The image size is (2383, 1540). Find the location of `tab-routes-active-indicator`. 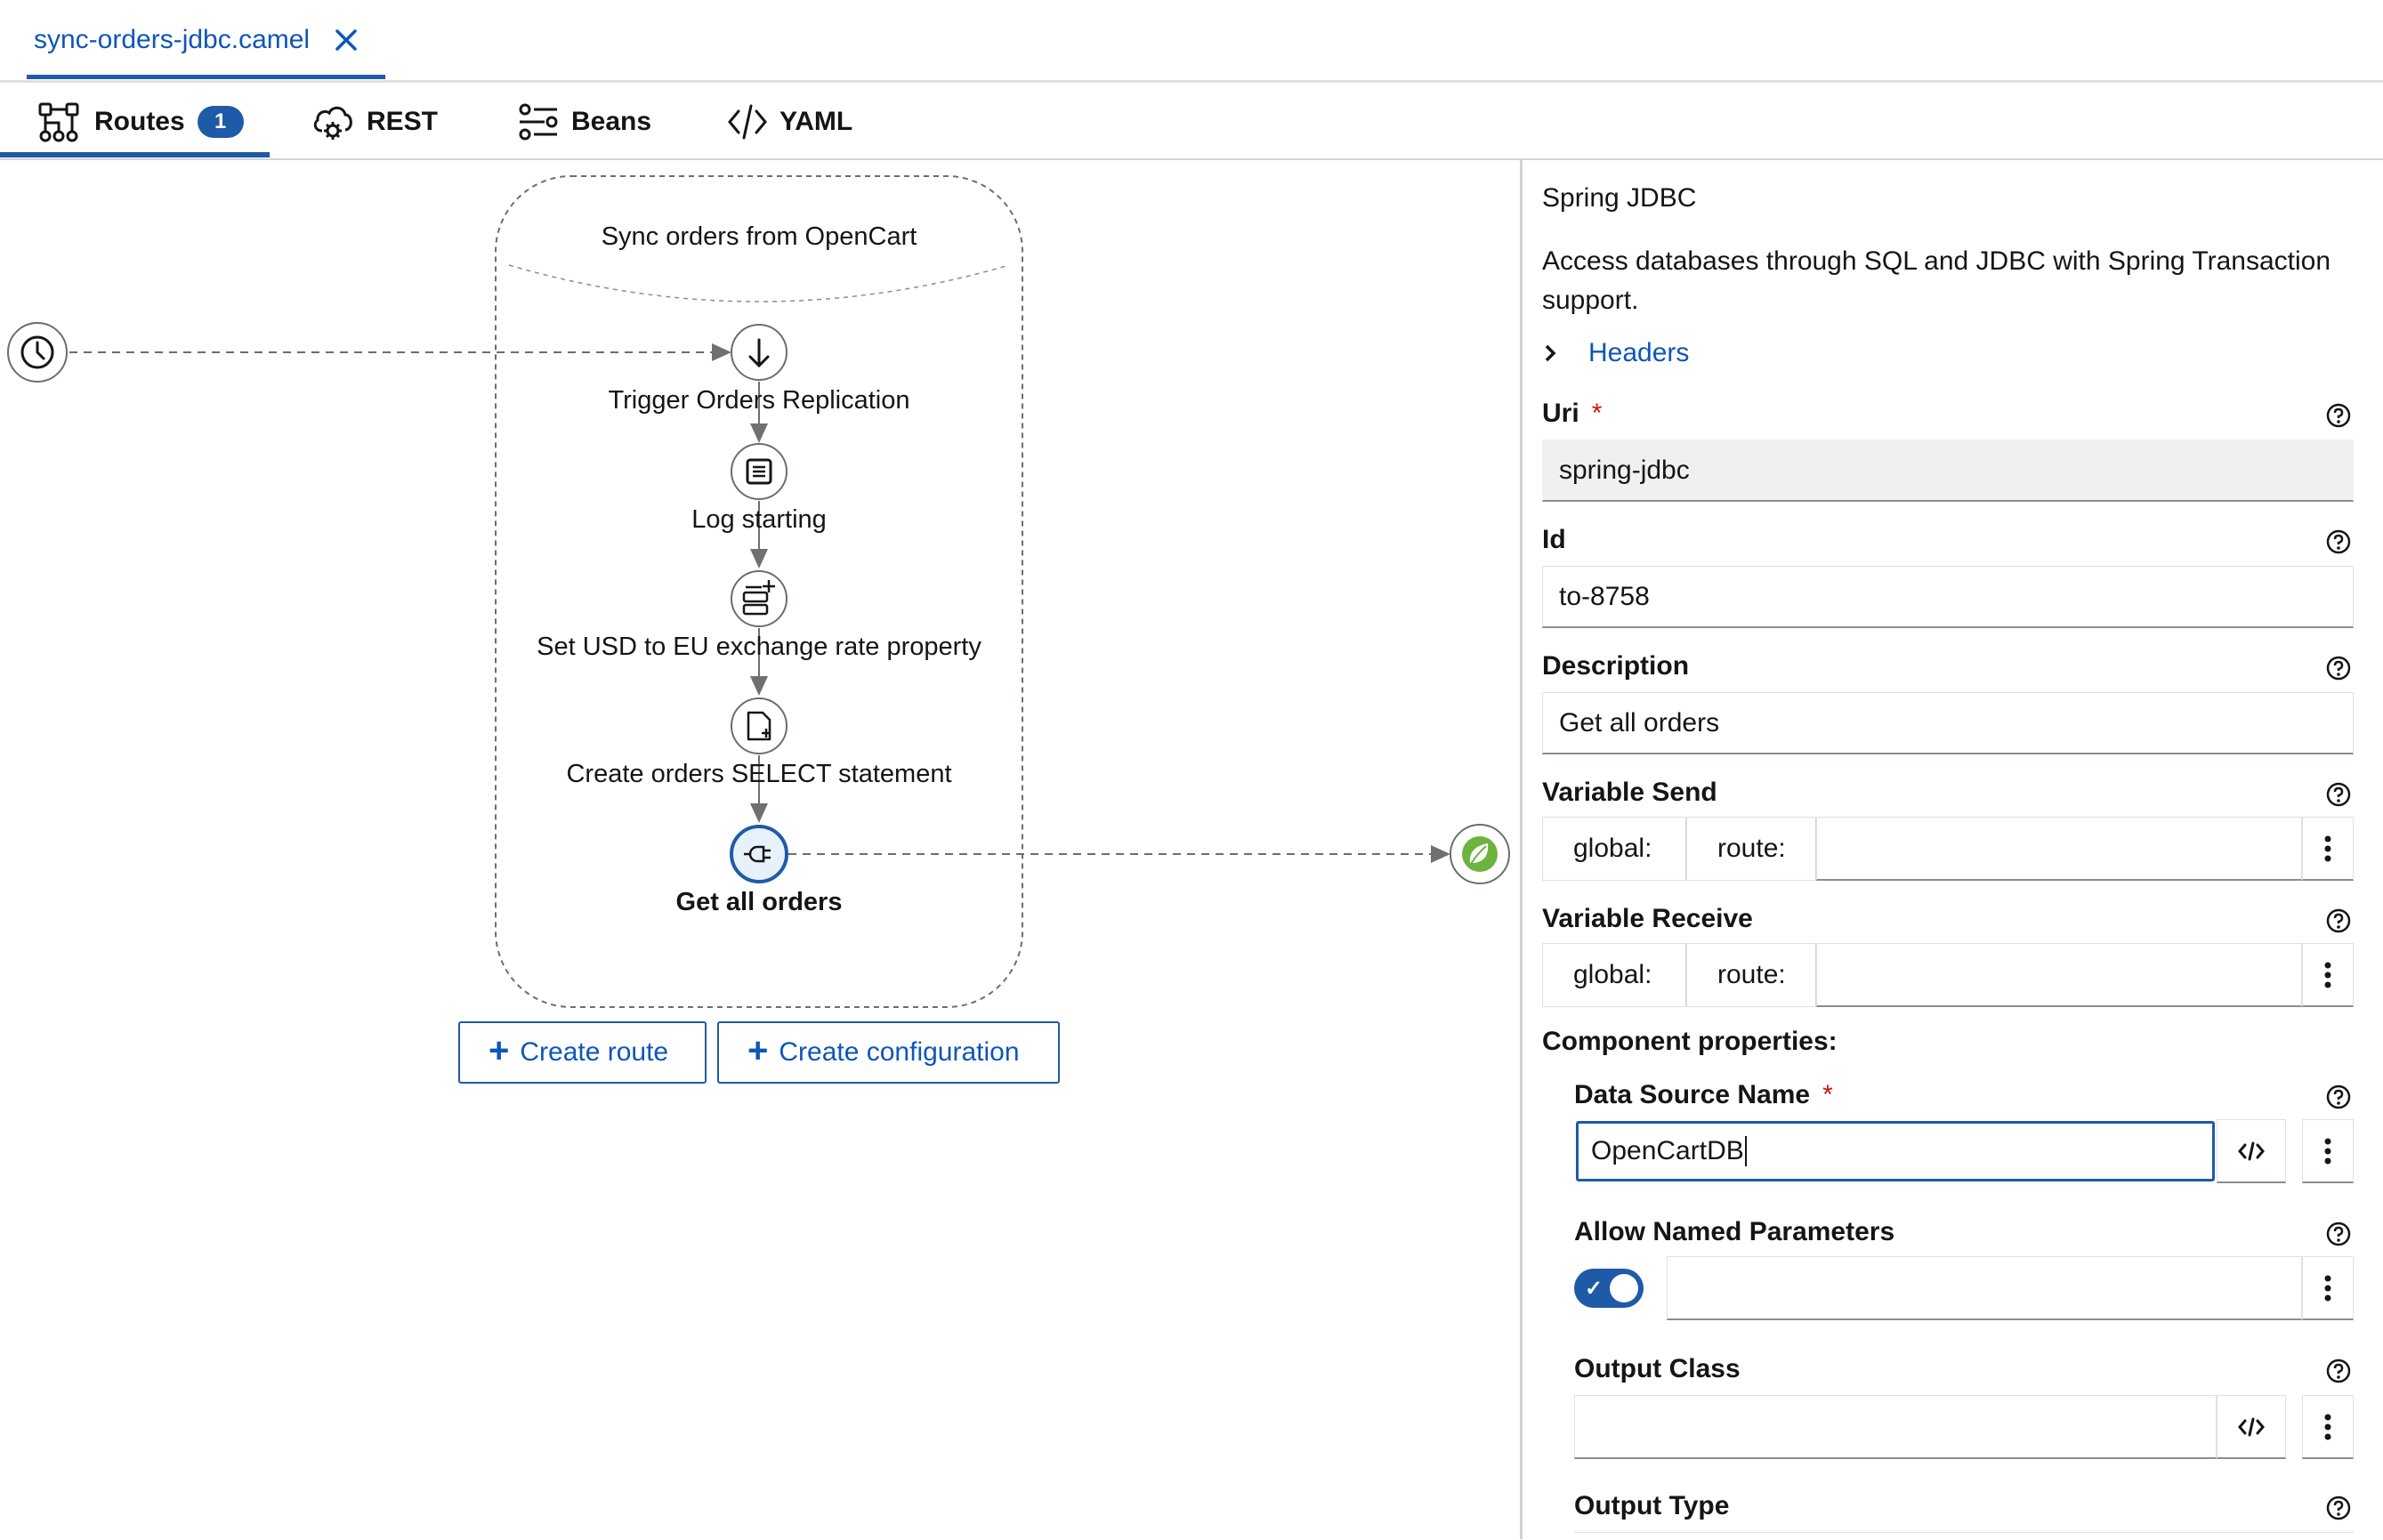

tab-routes-active-indicator is located at coordinates (135, 154).